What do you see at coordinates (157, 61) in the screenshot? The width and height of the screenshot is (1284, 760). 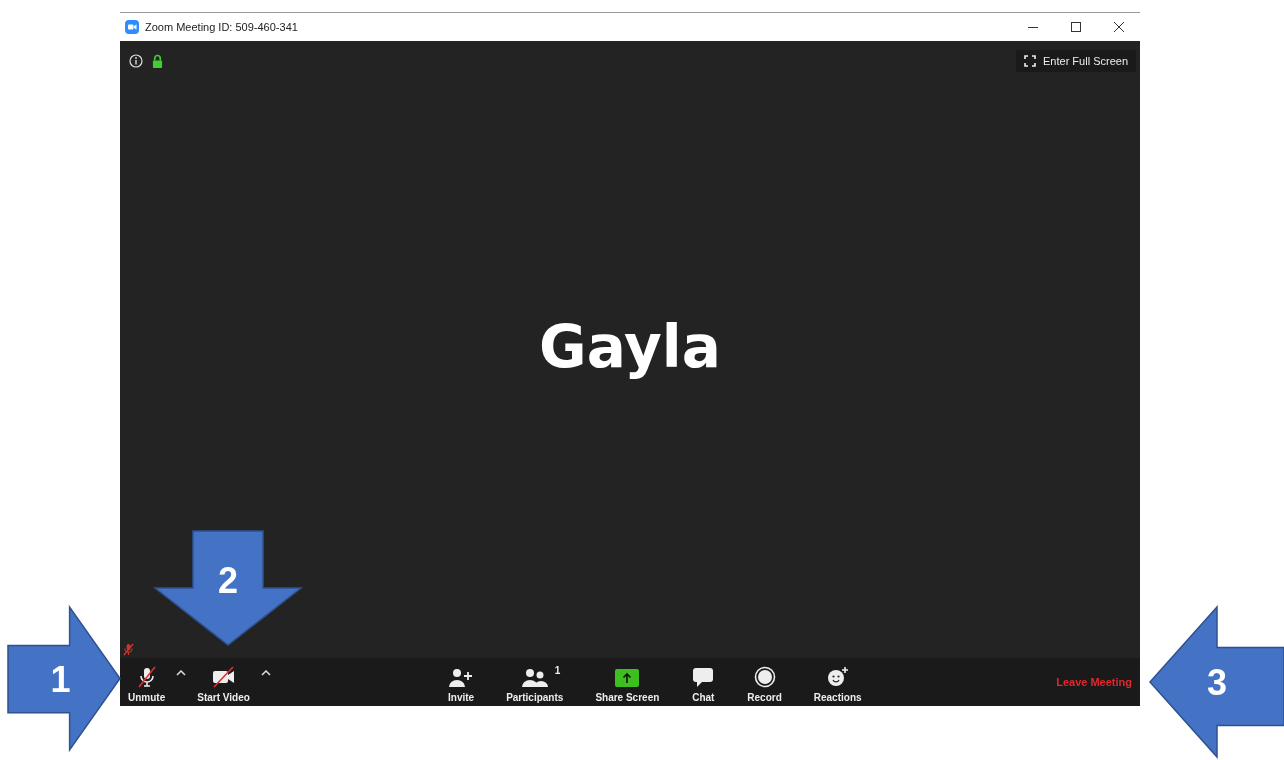 I see `lock-icon` at bounding box center [157, 61].